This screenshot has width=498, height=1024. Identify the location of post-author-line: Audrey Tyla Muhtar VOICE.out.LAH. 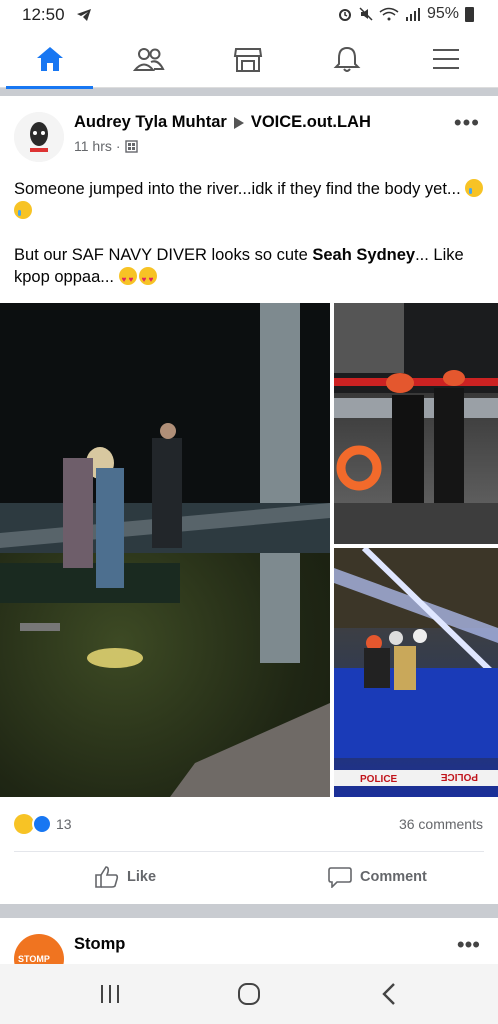
(222, 122).